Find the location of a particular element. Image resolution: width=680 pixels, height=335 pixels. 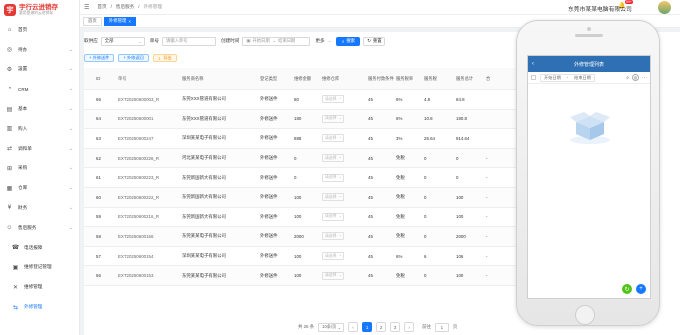

table-cell: EXT20250600156 is located at coordinates (136, 236).